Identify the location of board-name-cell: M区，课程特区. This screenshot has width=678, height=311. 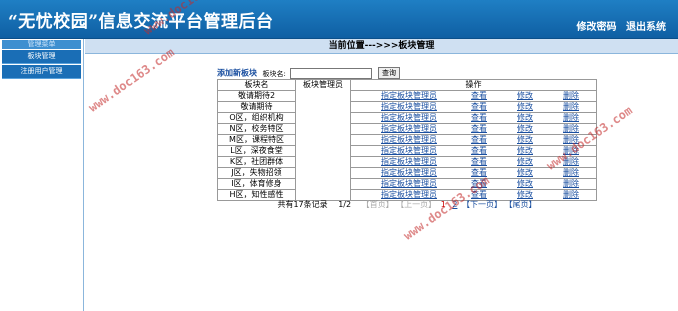
(256, 140).